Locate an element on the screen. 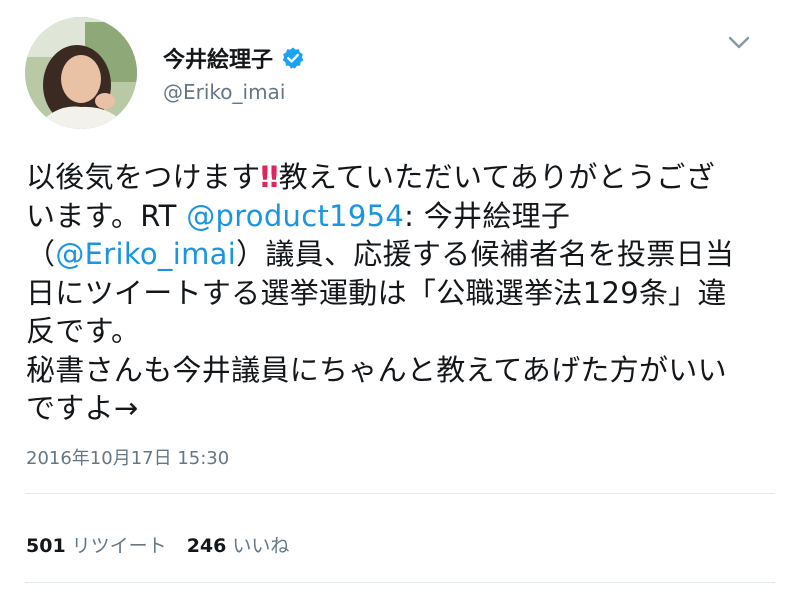  tweet-stats: 501 リツイート 246 いいね is located at coordinates (157, 544).